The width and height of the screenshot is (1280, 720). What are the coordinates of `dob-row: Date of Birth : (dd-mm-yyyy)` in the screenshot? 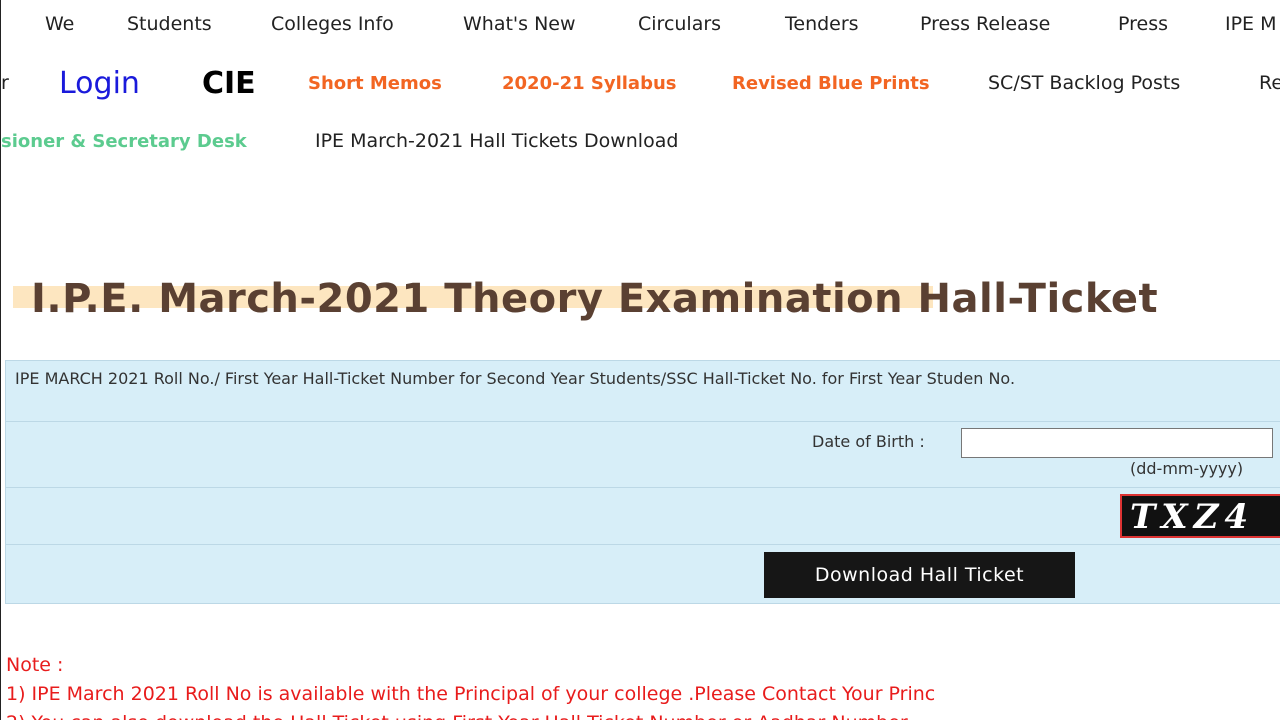 It's located at (643, 455).